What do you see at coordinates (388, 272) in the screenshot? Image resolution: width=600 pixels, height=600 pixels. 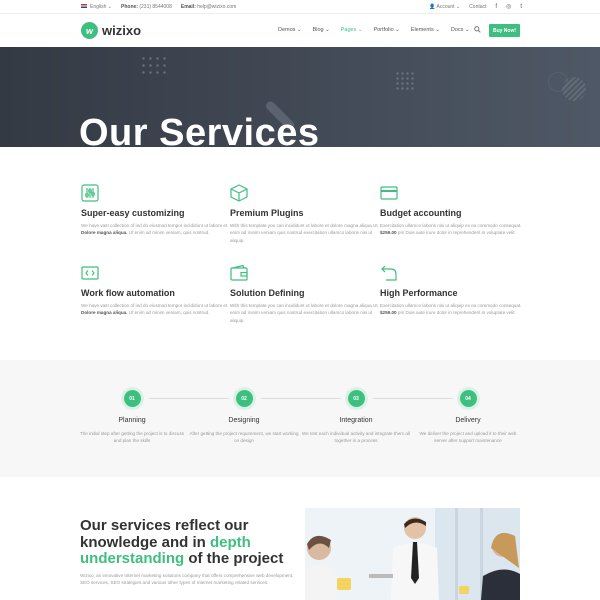 I see `return-icon` at bounding box center [388, 272].